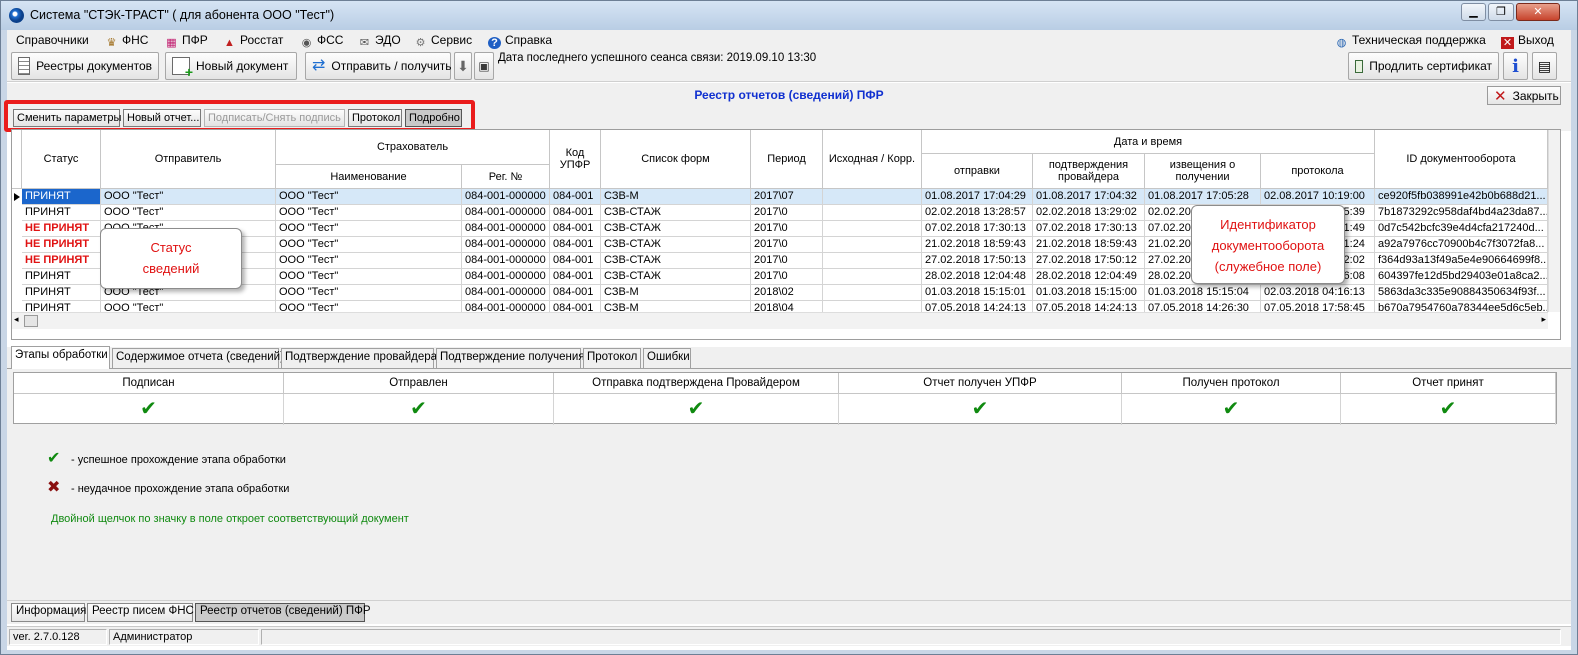 This screenshot has height=655, width=1578. Describe the element at coordinates (977, 213) in the screenshot. I see `row-sent: 02.02.2018 13:28:57` at that location.